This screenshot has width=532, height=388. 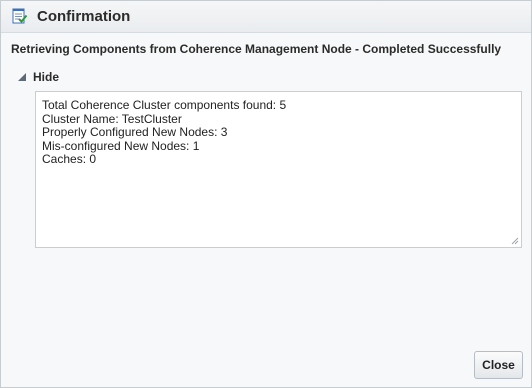 I want to click on hide-toggle: Hide, so click(x=38, y=77).